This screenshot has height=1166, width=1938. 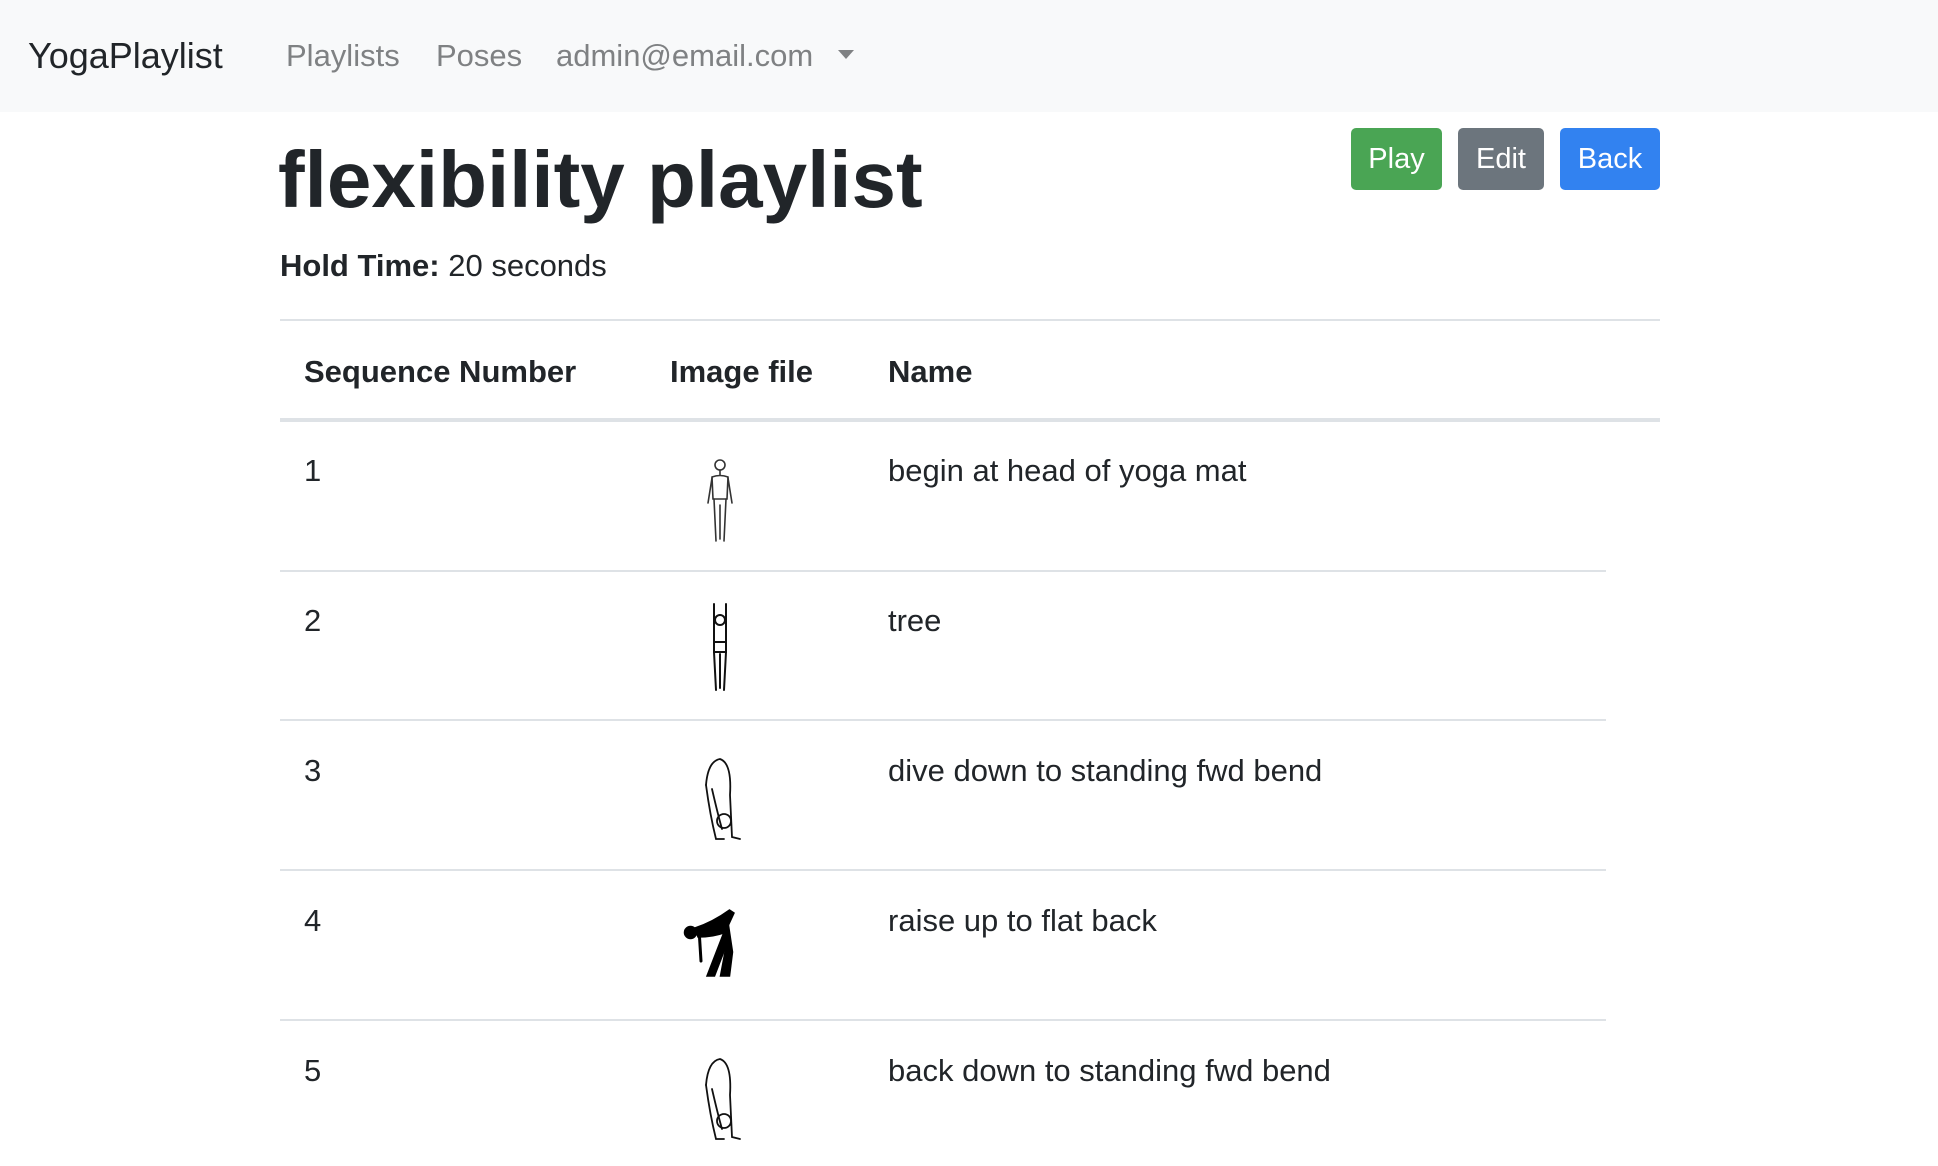 What do you see at coordinates (684, 56) in the screenshot?
I see `user-menu-dropdown: admin@email.com` at bounding box center [684, 56].